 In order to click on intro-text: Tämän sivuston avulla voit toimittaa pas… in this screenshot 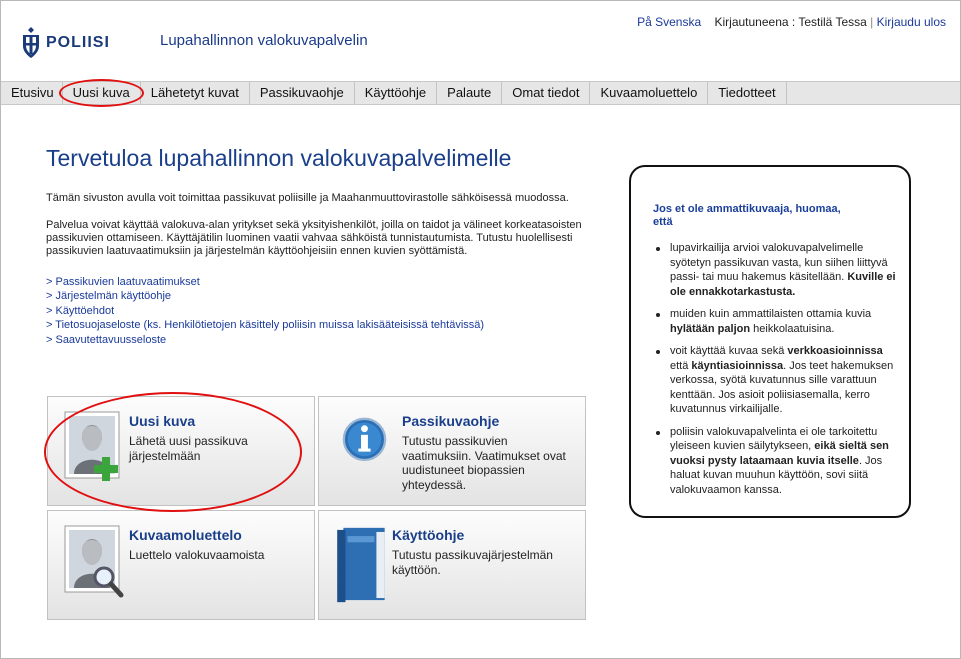, I will do `click(307, 198)`.